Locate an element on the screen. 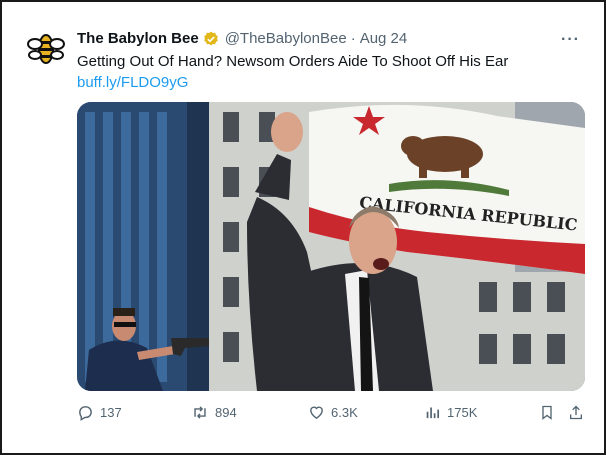 Image resolution: width=606 pixels, height=455 pixels. avatar is located at coordinates (46, 49).